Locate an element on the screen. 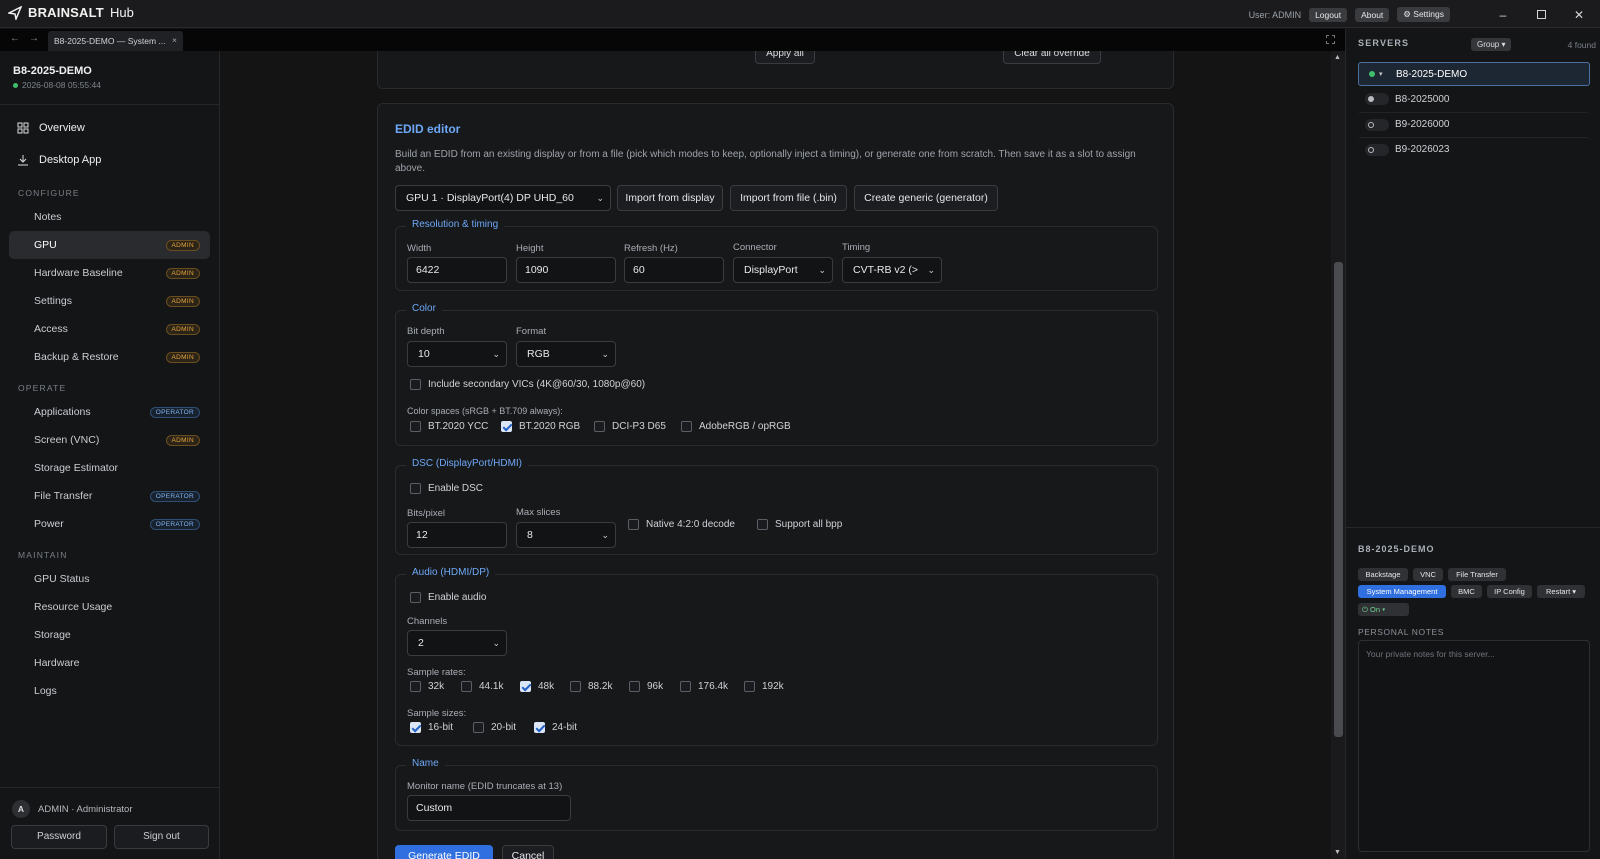  rate-32k-checkbox: 32k is located at coordinates (427, 686).